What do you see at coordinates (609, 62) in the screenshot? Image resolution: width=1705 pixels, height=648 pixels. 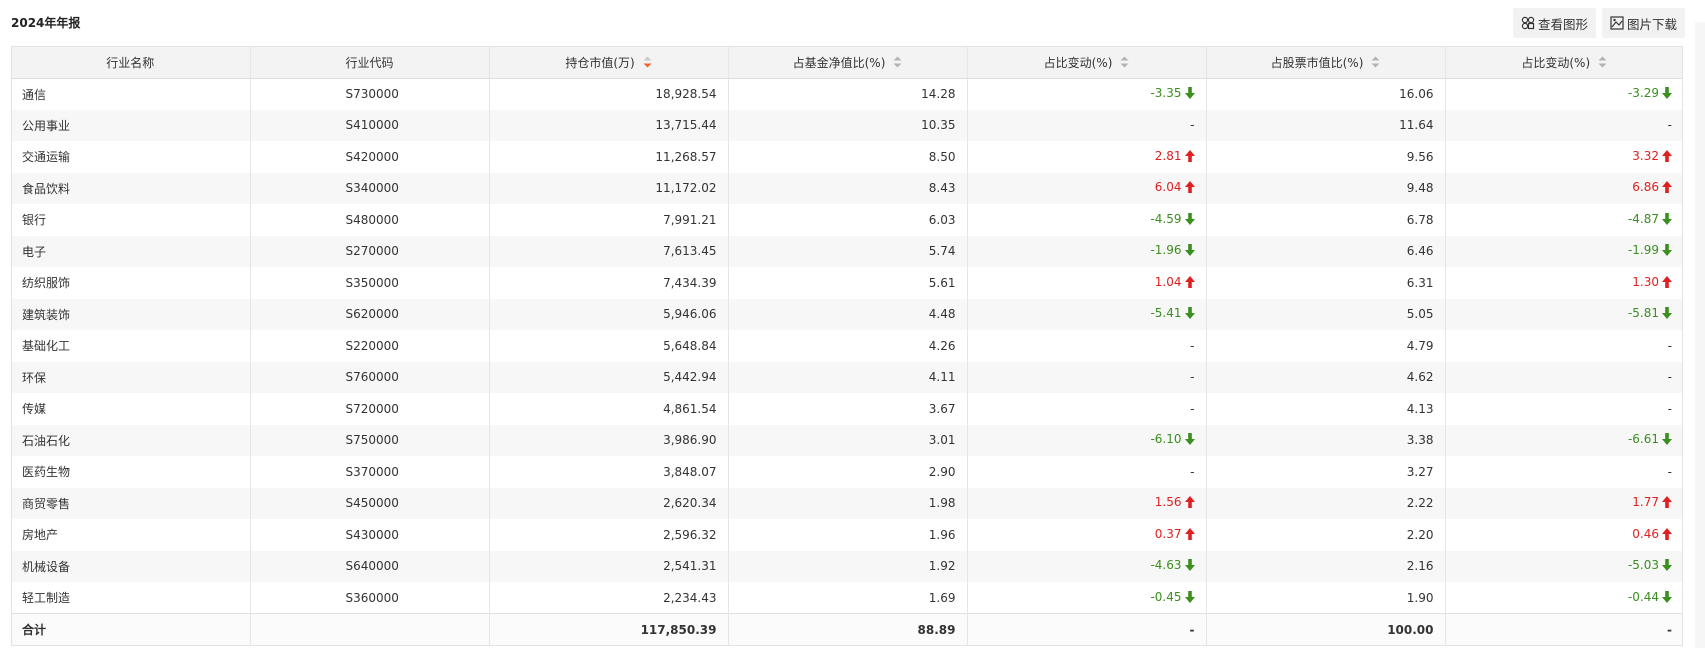 I see `header-holding-value: 持仓市值(万)` at bounding box center [609, 62].